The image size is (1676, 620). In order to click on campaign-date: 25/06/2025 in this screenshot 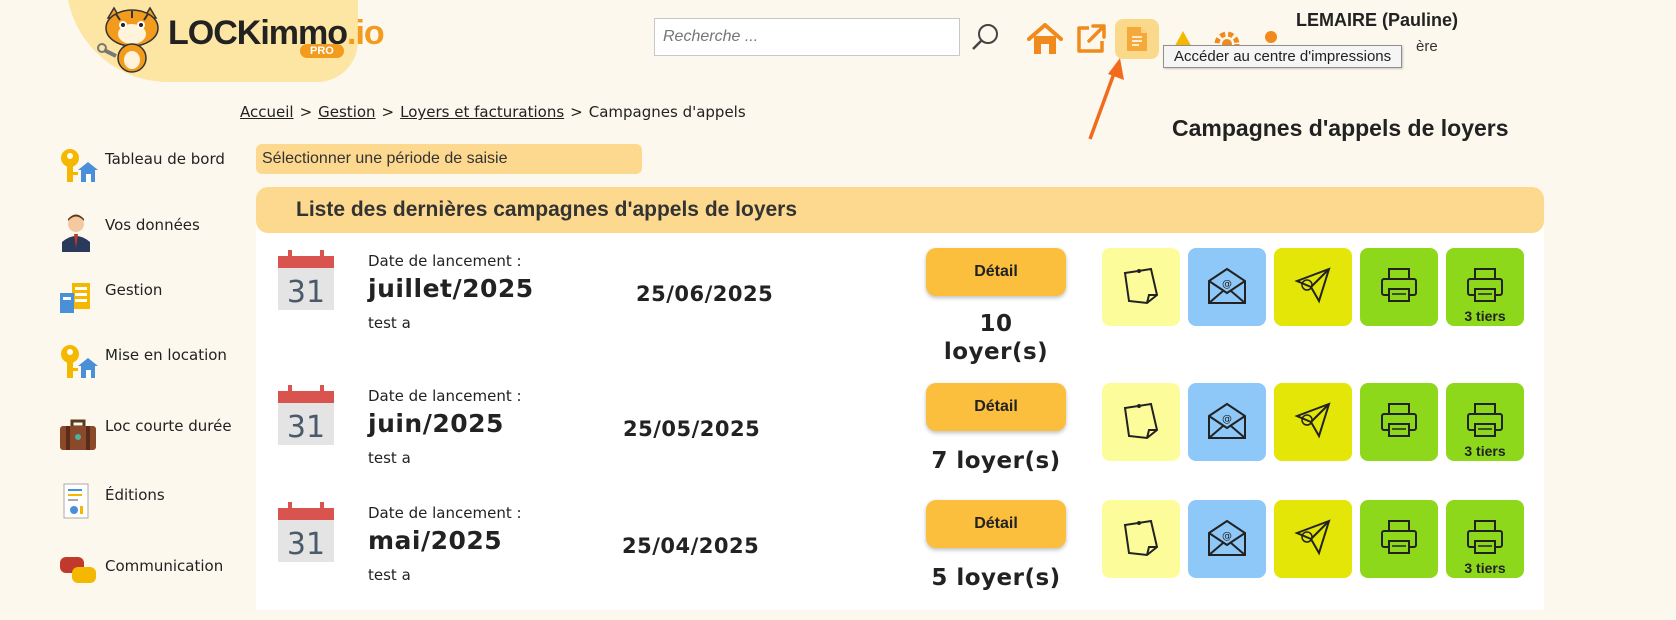, I will do `click(705, 294)`.